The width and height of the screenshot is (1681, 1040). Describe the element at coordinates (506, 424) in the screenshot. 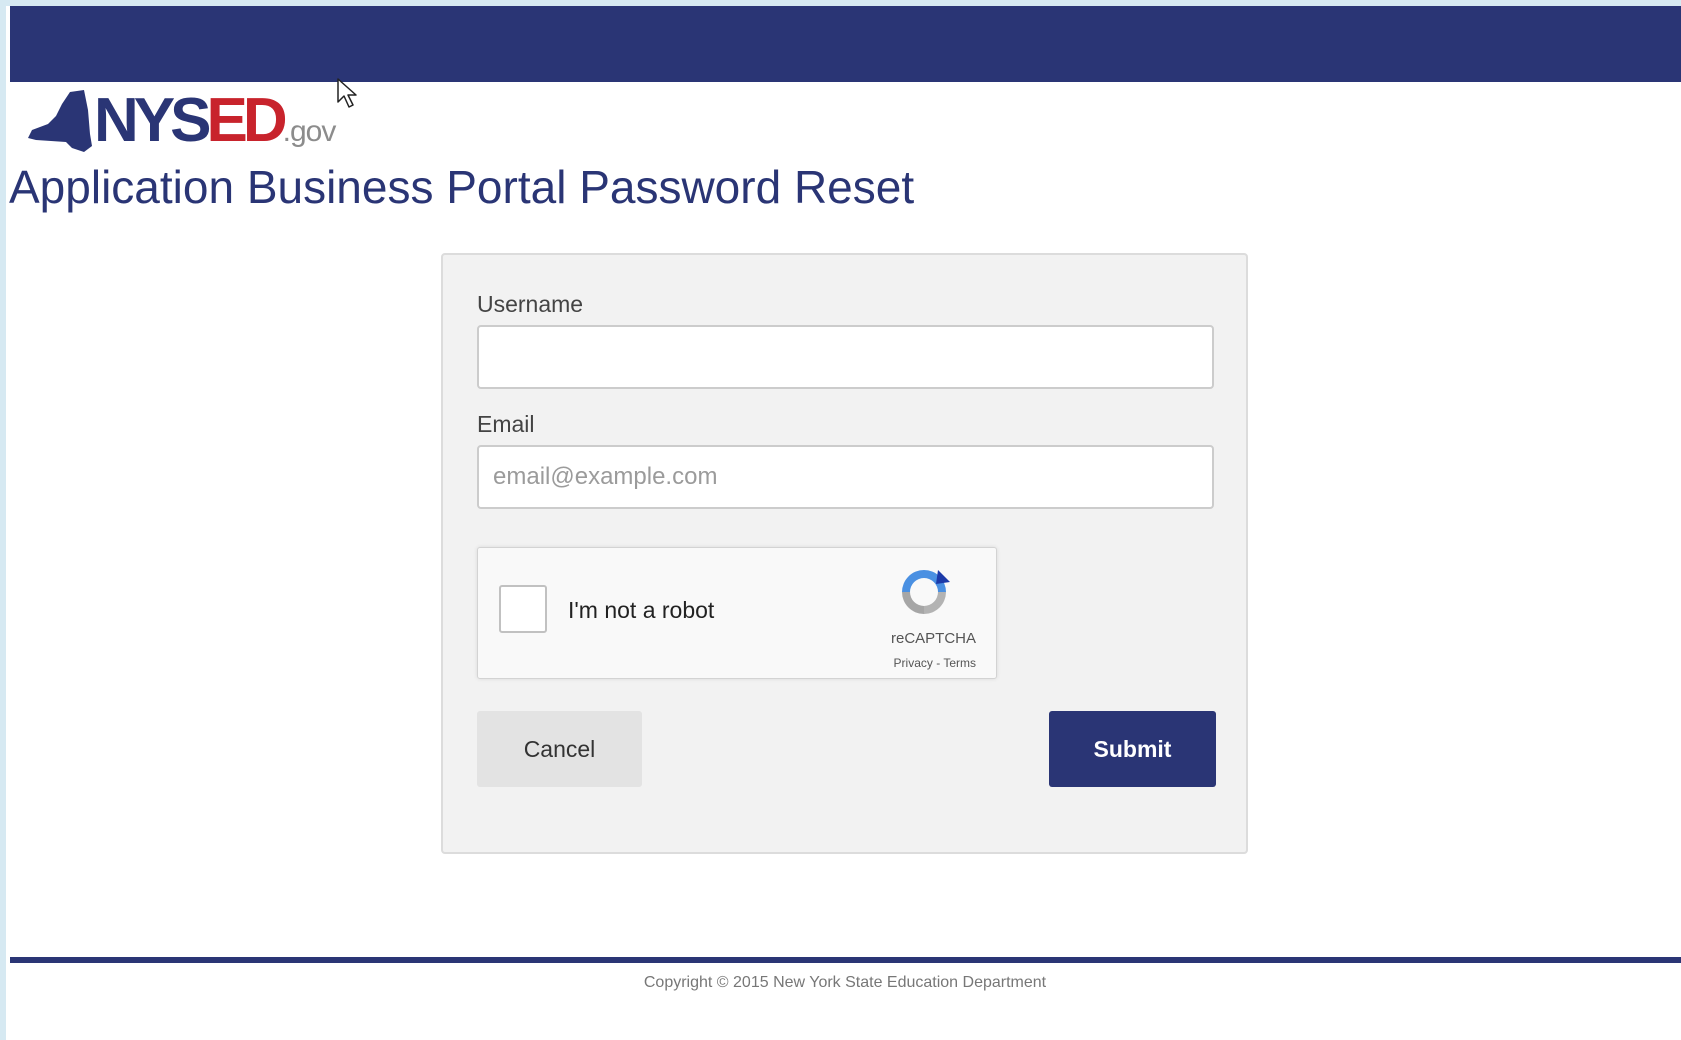

I see `email-label: Email` at that location.